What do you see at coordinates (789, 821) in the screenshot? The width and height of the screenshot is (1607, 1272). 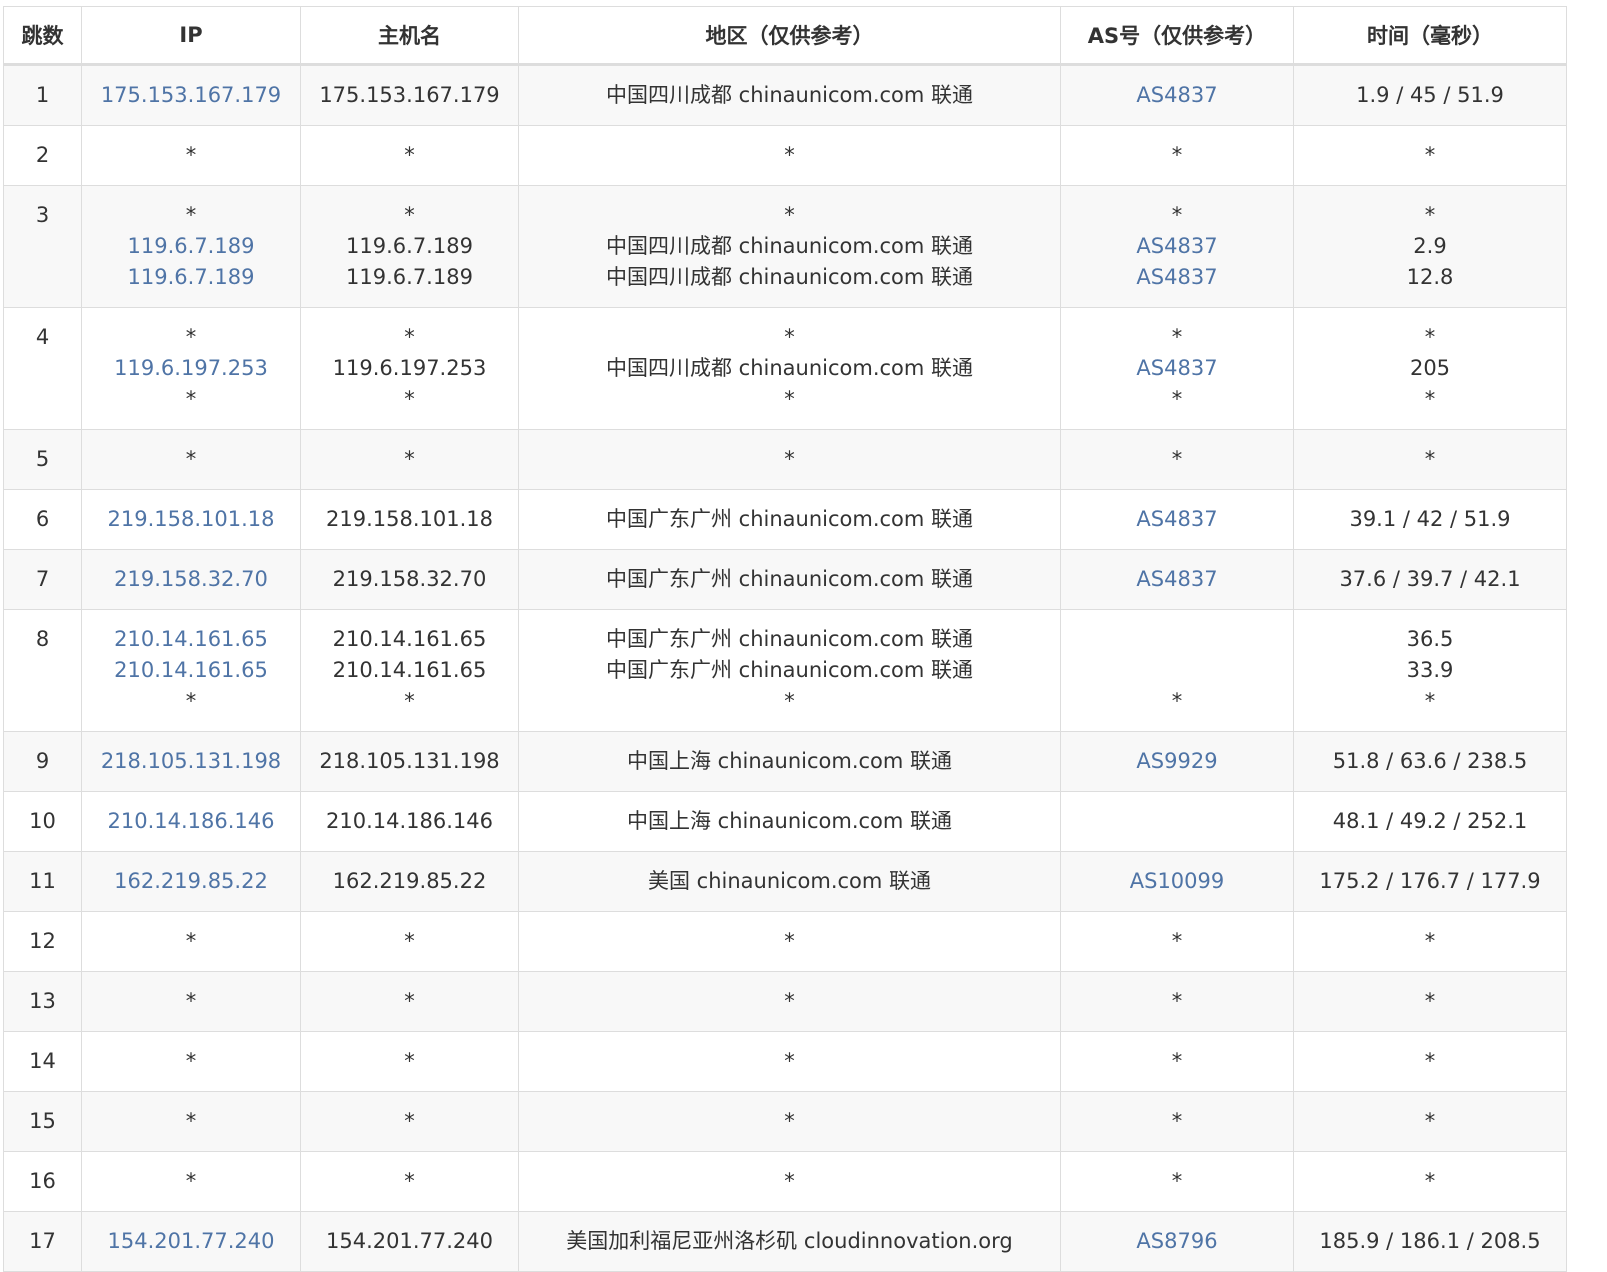 I see `region-text: 中国上海 chinaunicom.com 联通` at bounding box center [789, 821].